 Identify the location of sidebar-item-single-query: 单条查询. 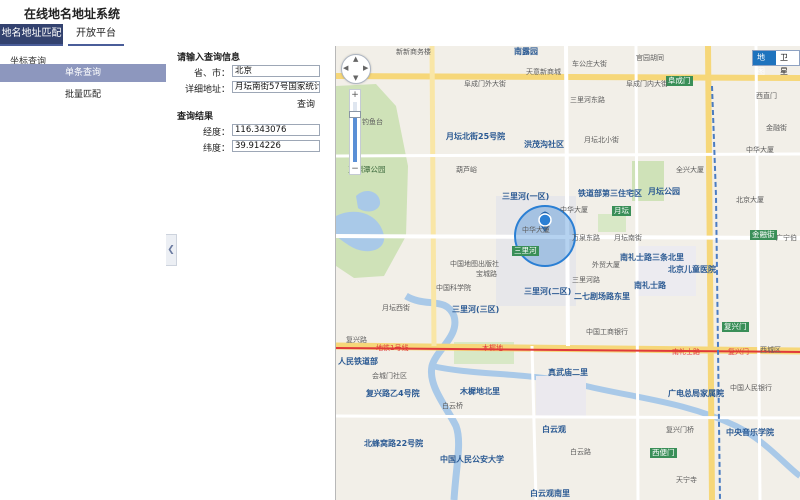
(83, 73).